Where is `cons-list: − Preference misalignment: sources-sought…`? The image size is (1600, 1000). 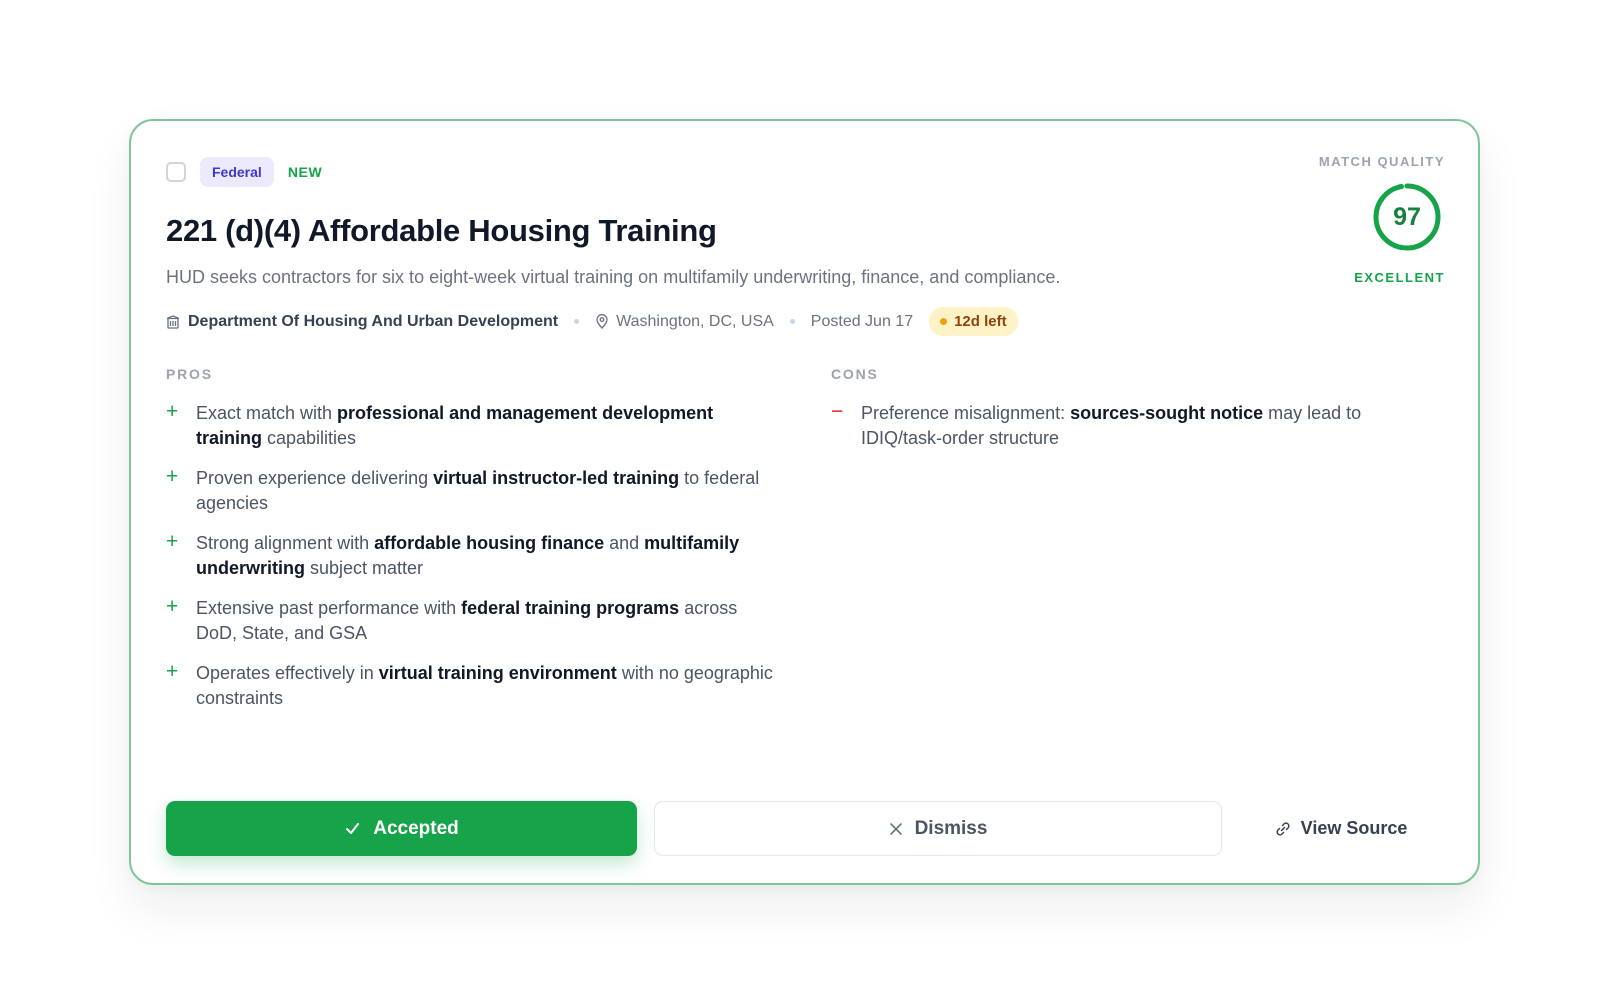
cons-list: − Preference misalignment: sources-sought… is located at coordinates (1126, 433).